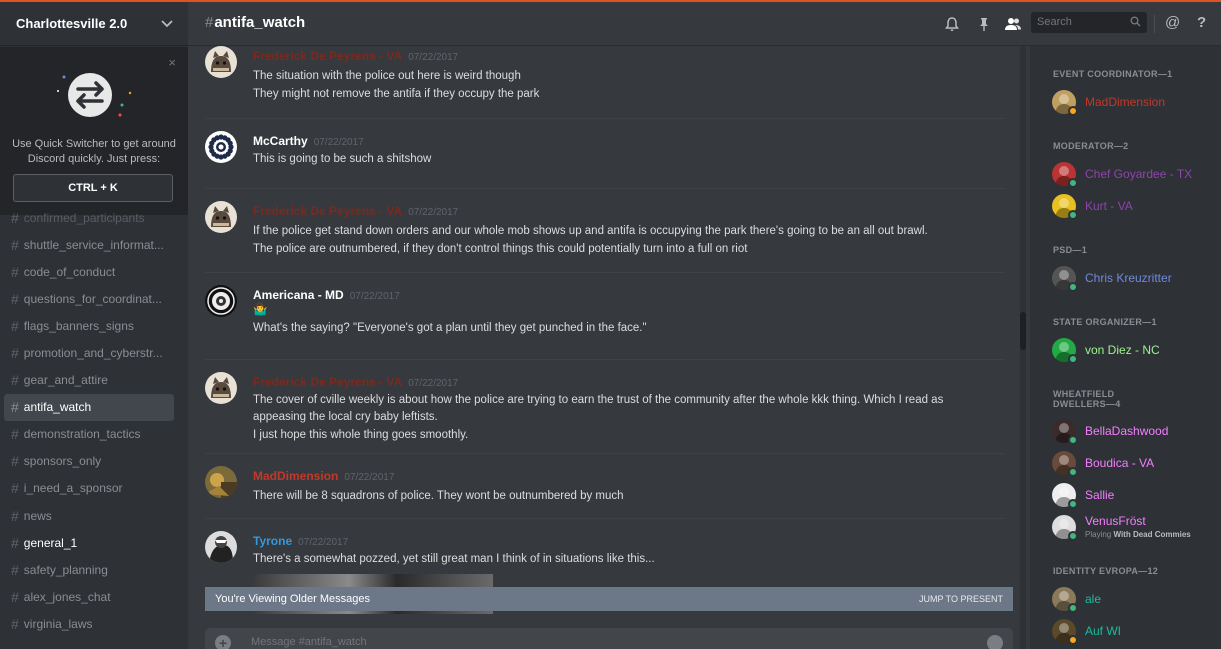  Describe the element at coordinates (89, 271) in the screenshot. I see `channel-item: # code_of_conduct` at that location.